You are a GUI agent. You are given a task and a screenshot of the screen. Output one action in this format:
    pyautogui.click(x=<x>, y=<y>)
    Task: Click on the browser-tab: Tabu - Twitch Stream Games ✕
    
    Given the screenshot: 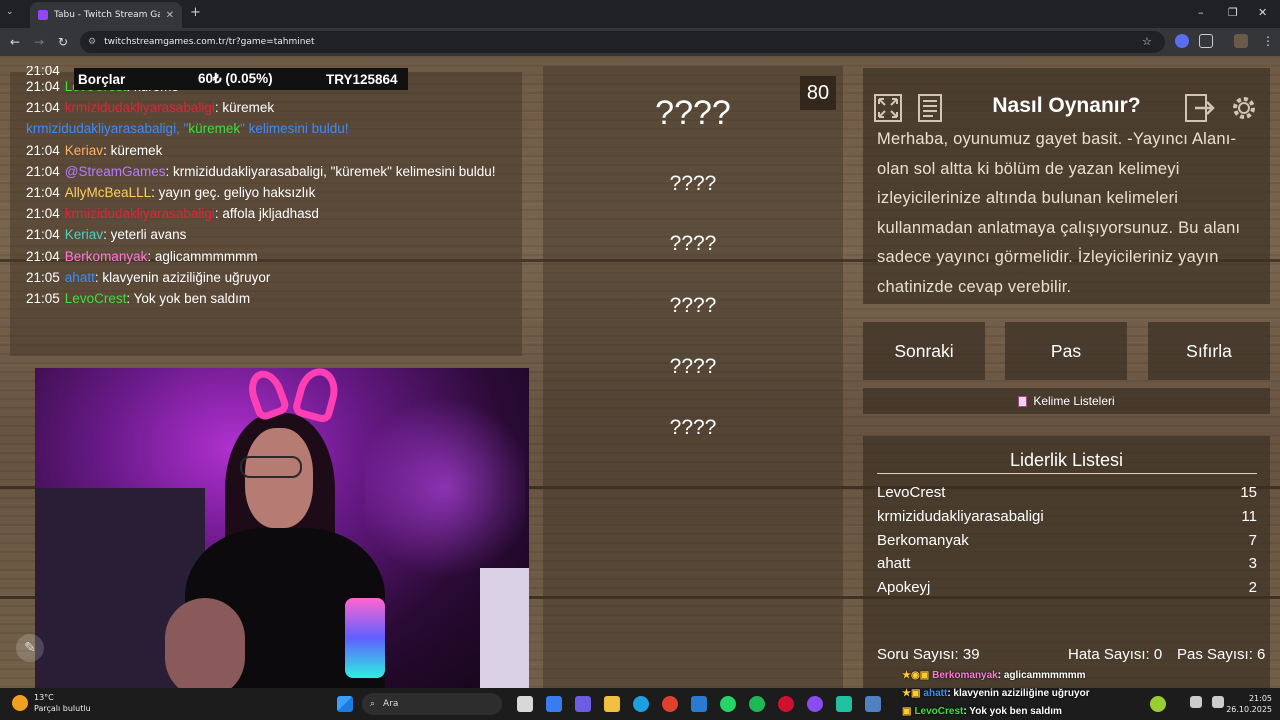 What is the action you would take?
    pyautogui.click(x=106, y=15)
    